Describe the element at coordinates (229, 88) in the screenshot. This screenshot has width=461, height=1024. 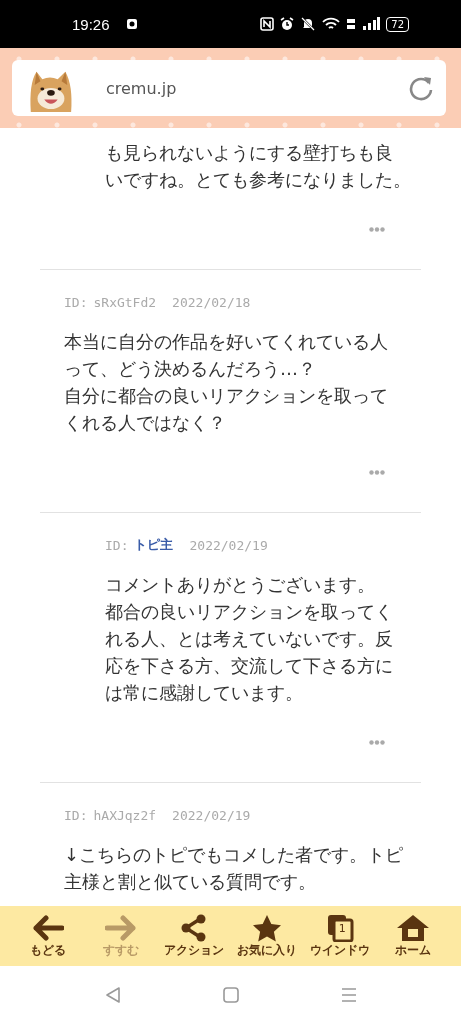
I see `address-bar: cremu.jp` at that location.